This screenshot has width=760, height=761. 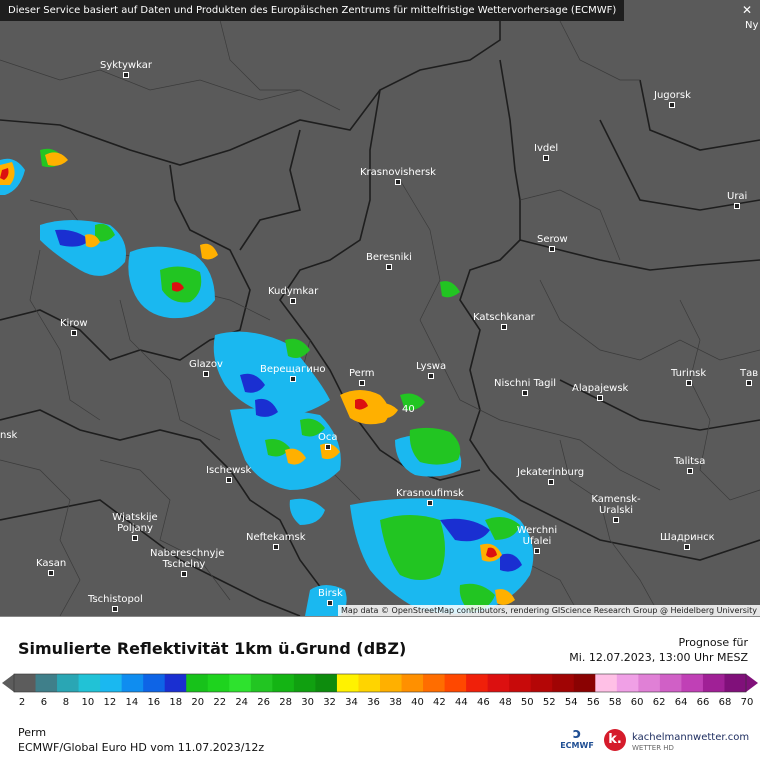 I want to click on city-label: Katschkanar, so click(x=504, y=321).